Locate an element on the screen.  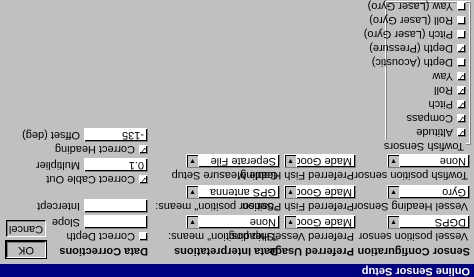
multiplier-label: Multiplier is located at coordinates (57, 165).